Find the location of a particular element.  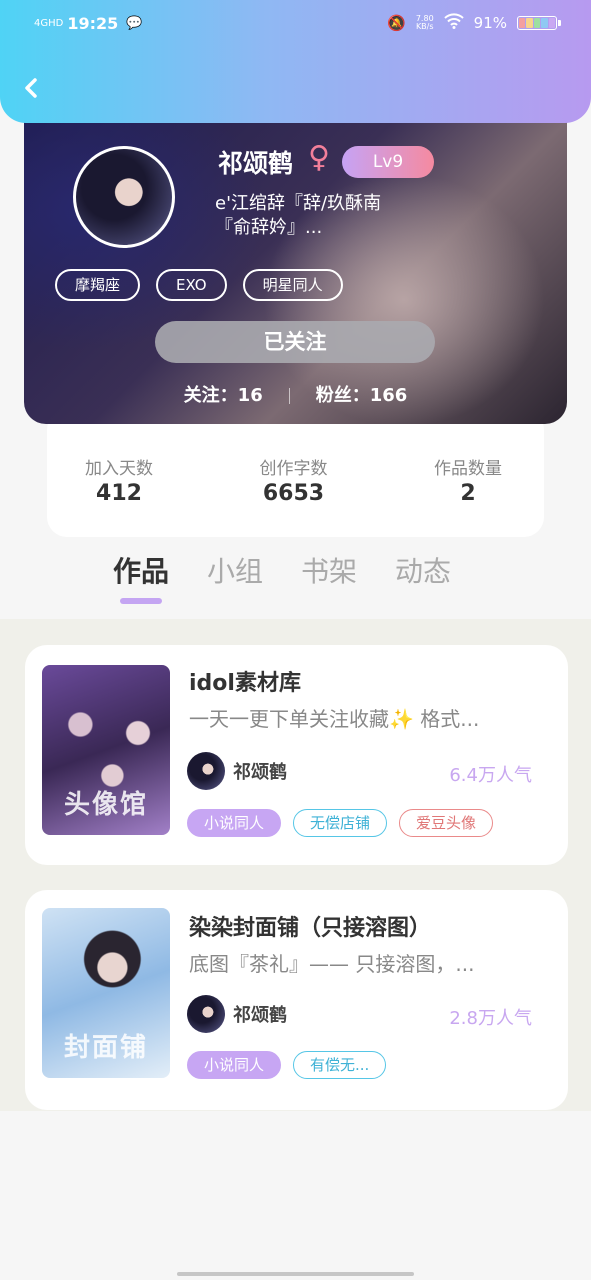

level-badge: Lv9 is located at coordinates (388, 162).